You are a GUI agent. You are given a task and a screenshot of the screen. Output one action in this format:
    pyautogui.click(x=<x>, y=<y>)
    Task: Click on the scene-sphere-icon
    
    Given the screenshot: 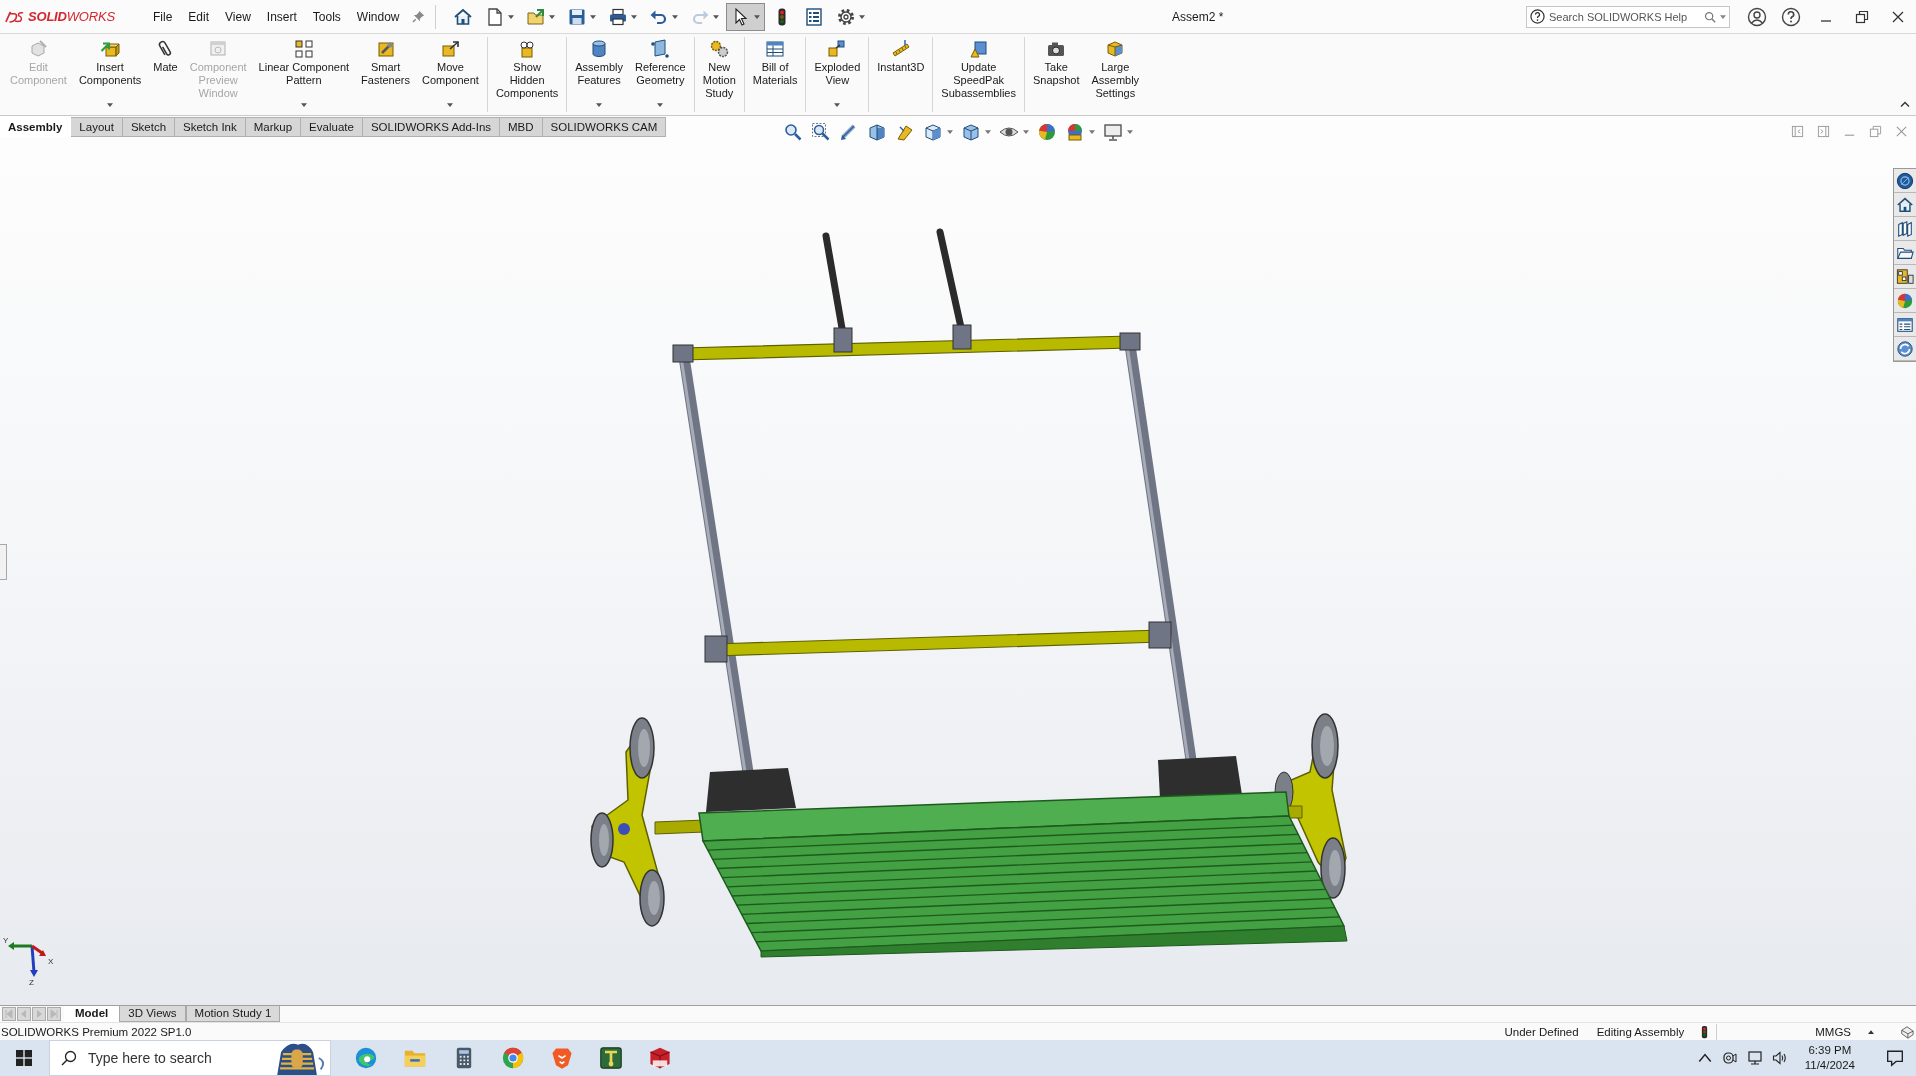 What is the action you would take?
    pyautogui.click(x=1075, y=132)
    